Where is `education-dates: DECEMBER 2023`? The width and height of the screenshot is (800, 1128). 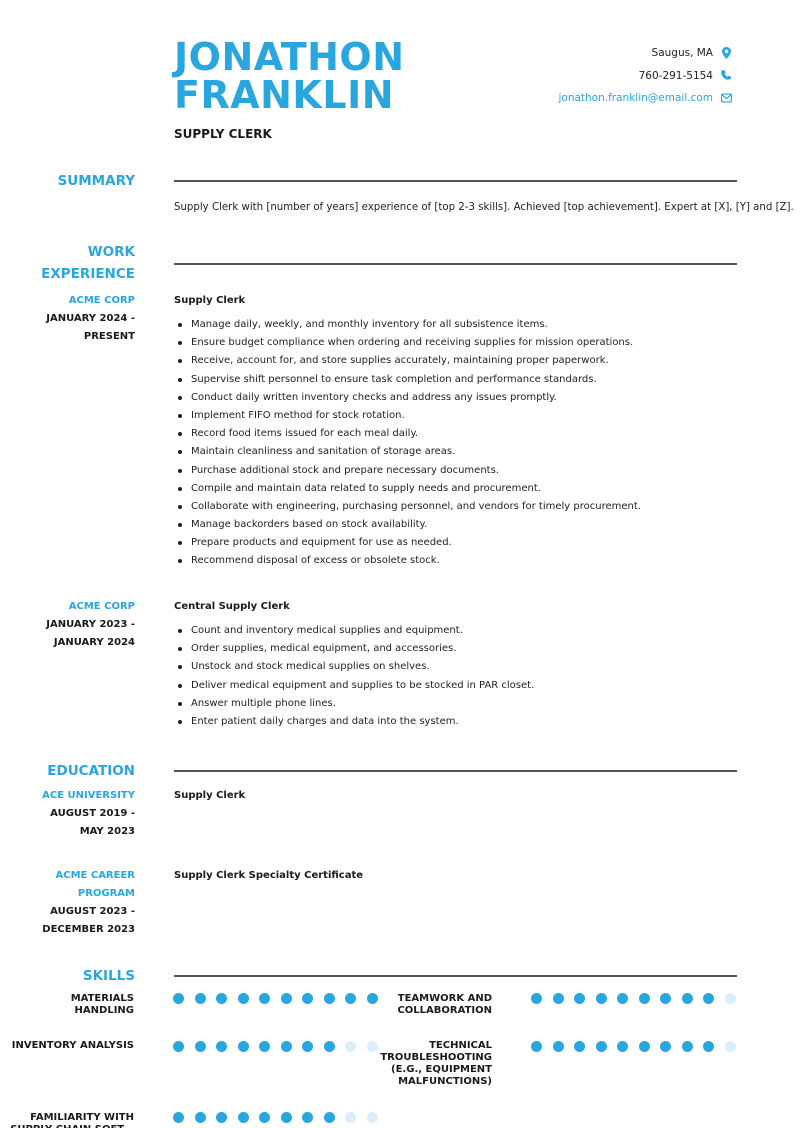 education-dates: DECEMBER 2023 is located at coordinates (88, 929).